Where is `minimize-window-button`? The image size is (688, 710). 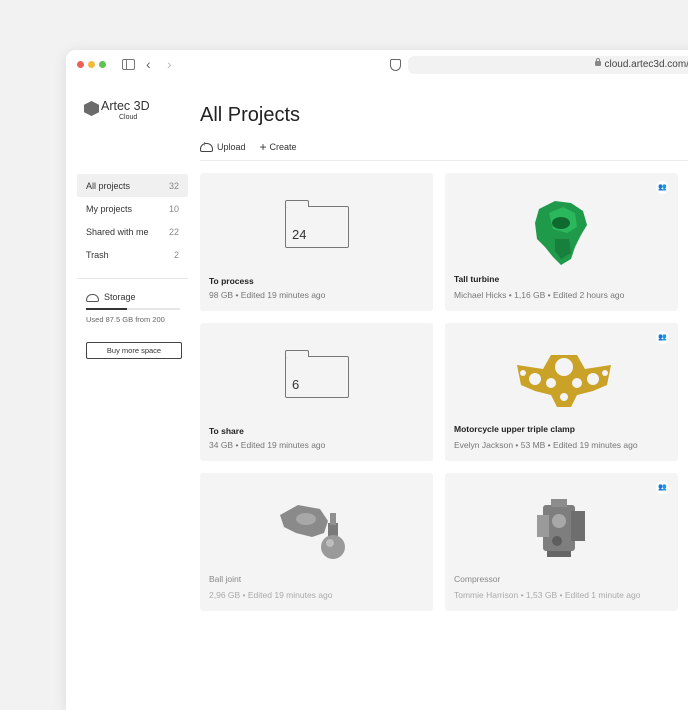
minimize-window-button is located at coordinates (91, 64).